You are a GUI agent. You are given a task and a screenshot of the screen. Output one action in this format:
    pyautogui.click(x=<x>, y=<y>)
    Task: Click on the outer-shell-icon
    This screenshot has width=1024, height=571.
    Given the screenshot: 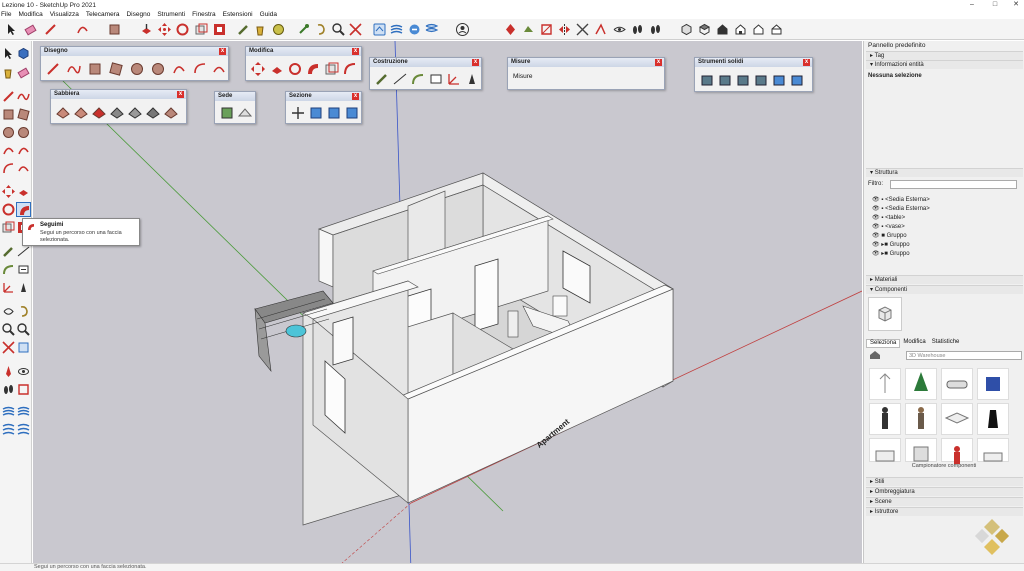 What is the action you would take?
    pyautogui.click(x=707, y=80)
    